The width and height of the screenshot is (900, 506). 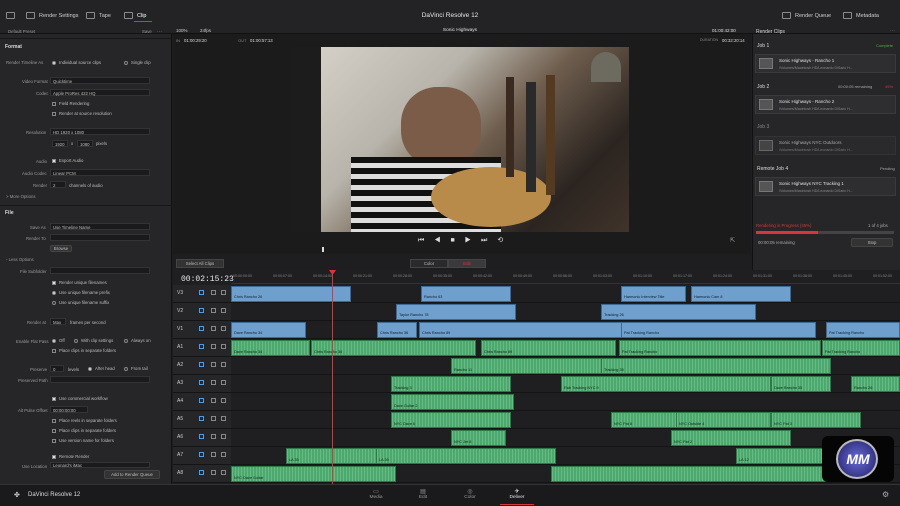 What do you see at coordinates (70, 456) in the screenshot?
I see `remote-render-checkbox: Remote Render` at bounding box center [70, 456].